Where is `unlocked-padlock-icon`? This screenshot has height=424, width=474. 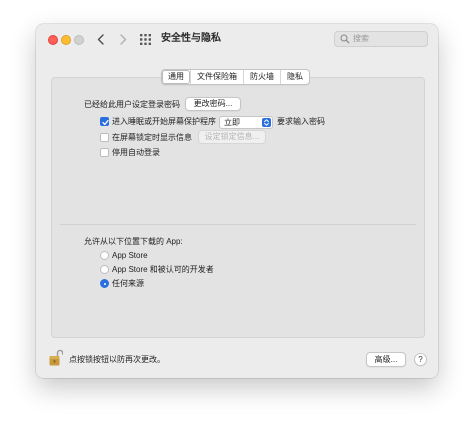
unlocked-padlock-icon is located at coordinates (56, 357).